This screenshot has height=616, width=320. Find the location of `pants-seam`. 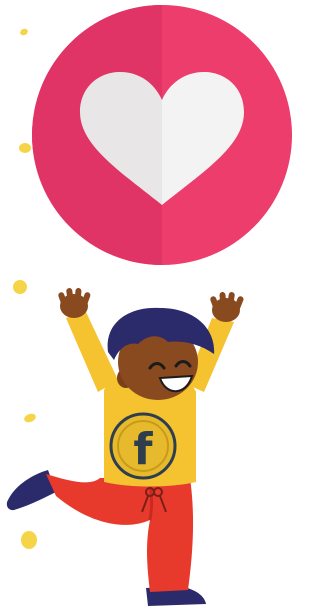

pants-seam is located at coordinates (150, 503).